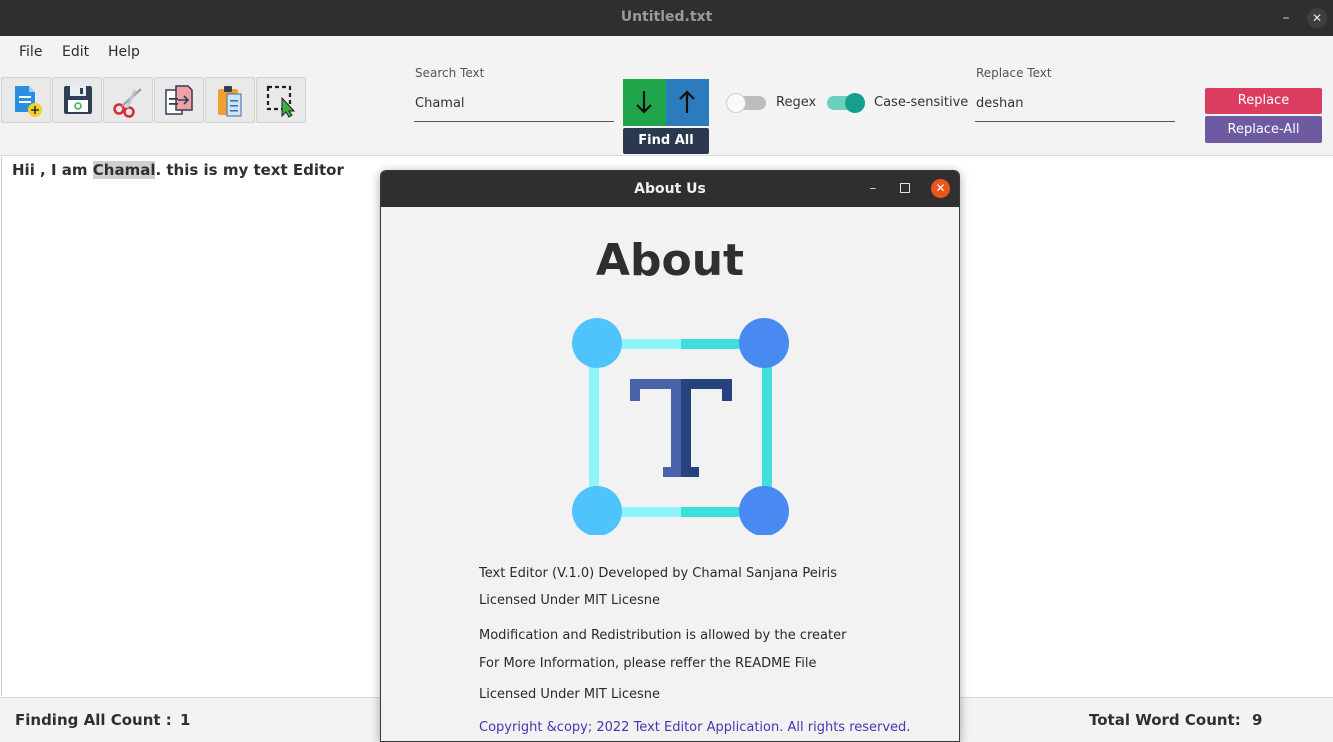 The height and width of the screenshot is (742, 1333). I want to click on arrow-down-icon, so click(644, 102).